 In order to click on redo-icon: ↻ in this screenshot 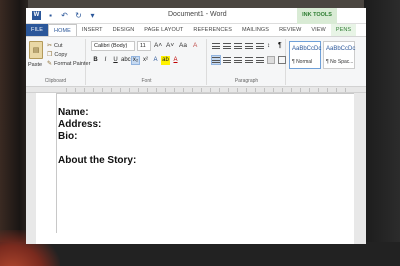, I will do `click(78, 15)`.